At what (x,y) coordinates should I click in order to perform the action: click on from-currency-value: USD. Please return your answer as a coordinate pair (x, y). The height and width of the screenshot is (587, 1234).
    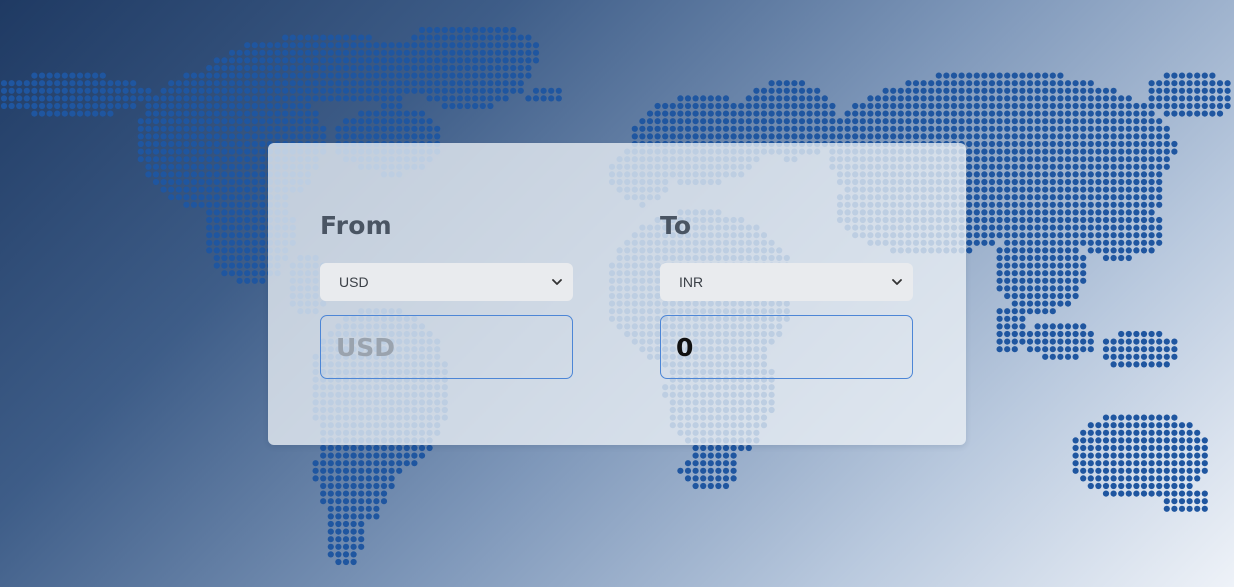
    Looking at the image, I should click on (354, 282).